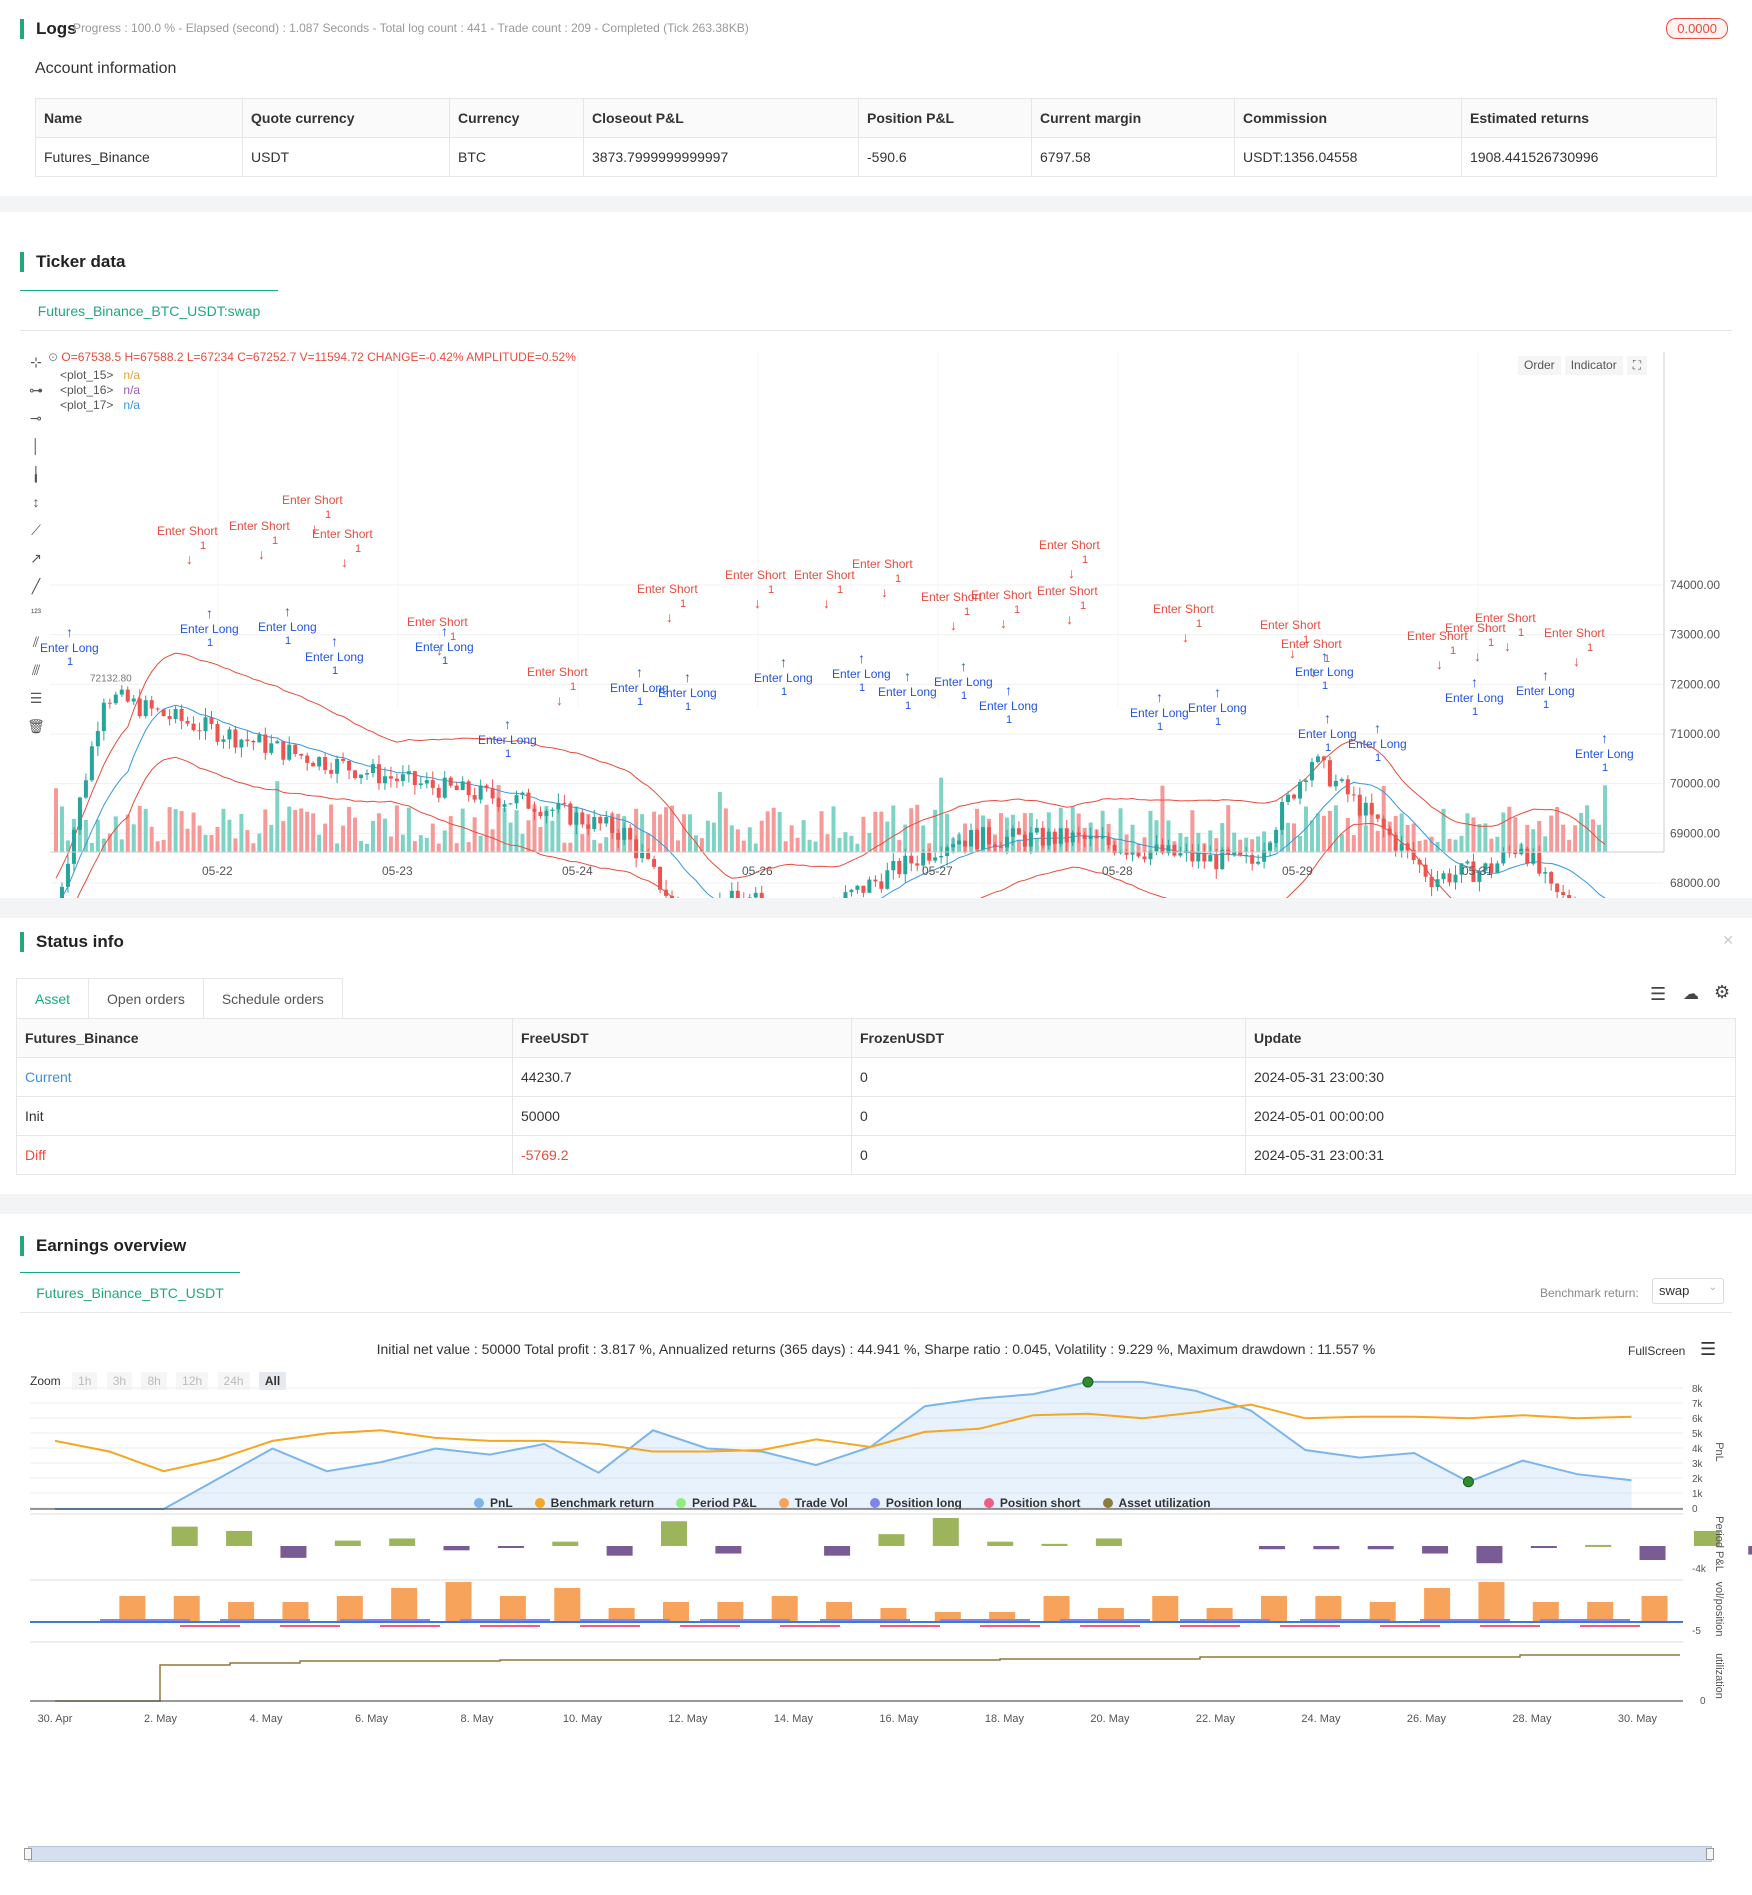 The image size is (1752, 1895). I want to click on date-tick-label: 05-31, so click(1477, 871).